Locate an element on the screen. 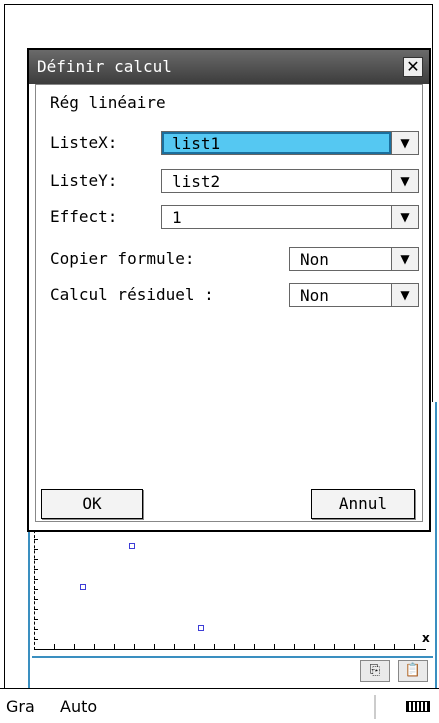 The height and width of the screenshot is (723, 439). listx-select: list1 ▼ is located at coordinates (290, 143).